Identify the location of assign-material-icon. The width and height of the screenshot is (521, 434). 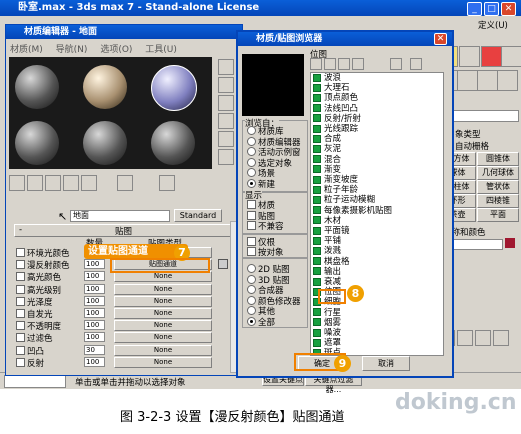
(53, 183).